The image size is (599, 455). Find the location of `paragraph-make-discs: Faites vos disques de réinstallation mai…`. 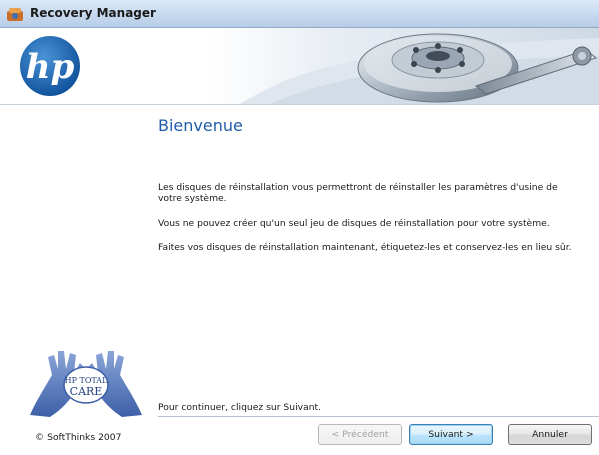

paragraph-make-discs: Faites vos disques de réinstallation mai… is located at coordinates (365, 247).